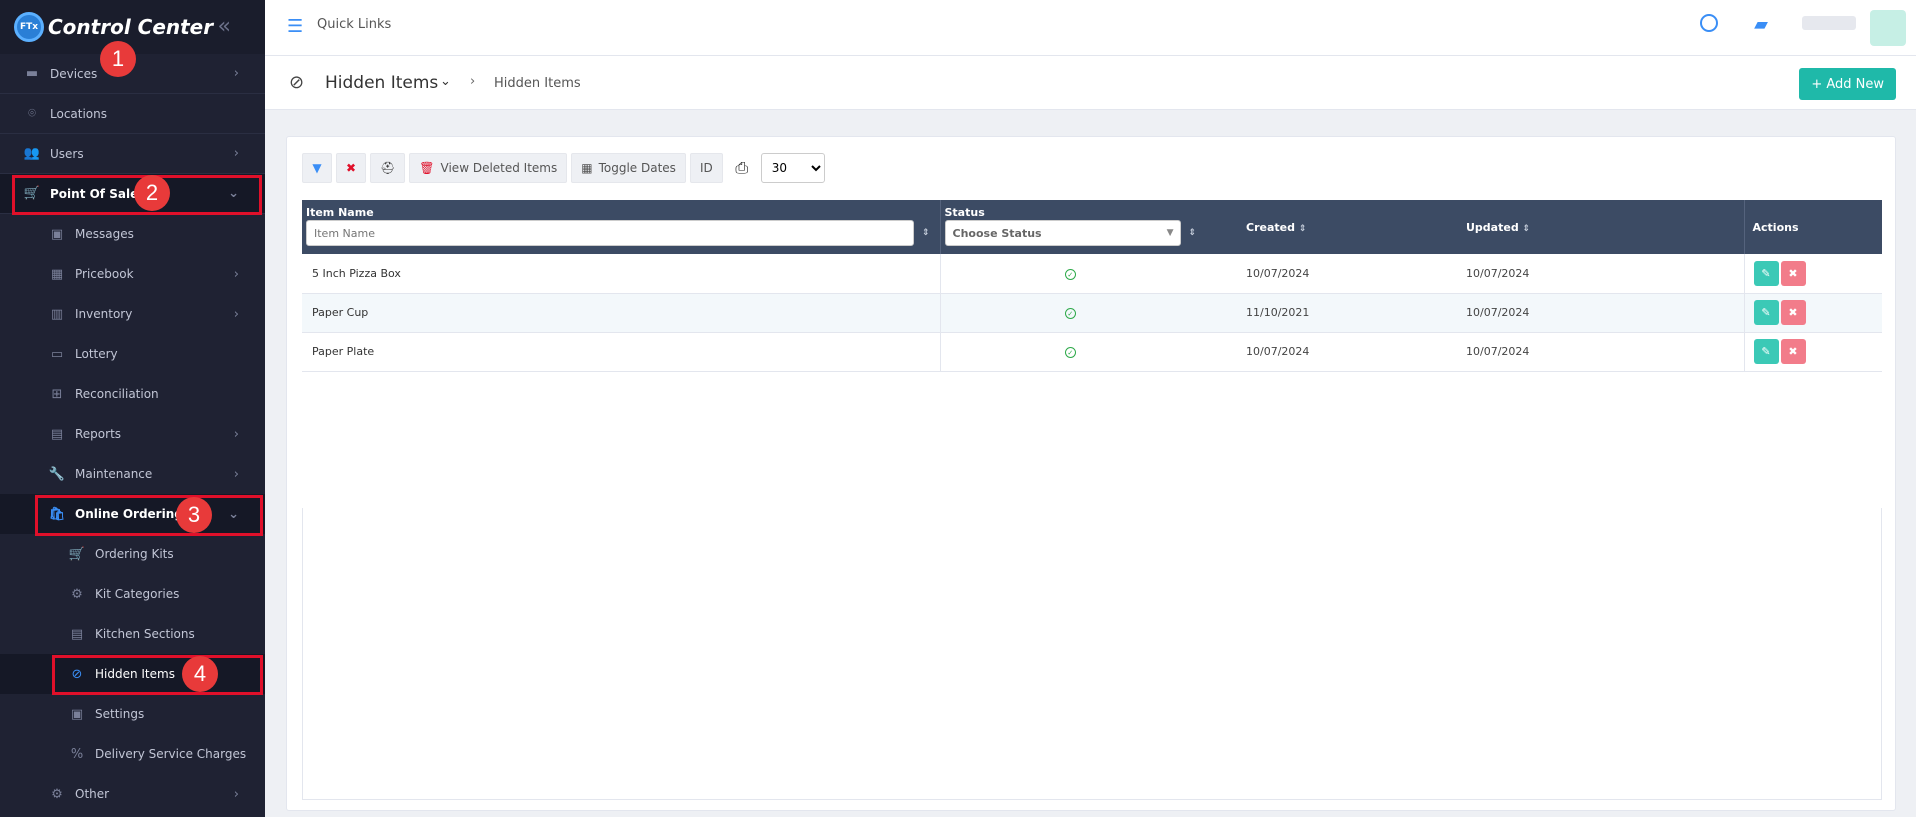 This screenshot has height=817, width=1916. I want to click on cell-item-name: 5 Inch Pizza Box, so click(621, 274).